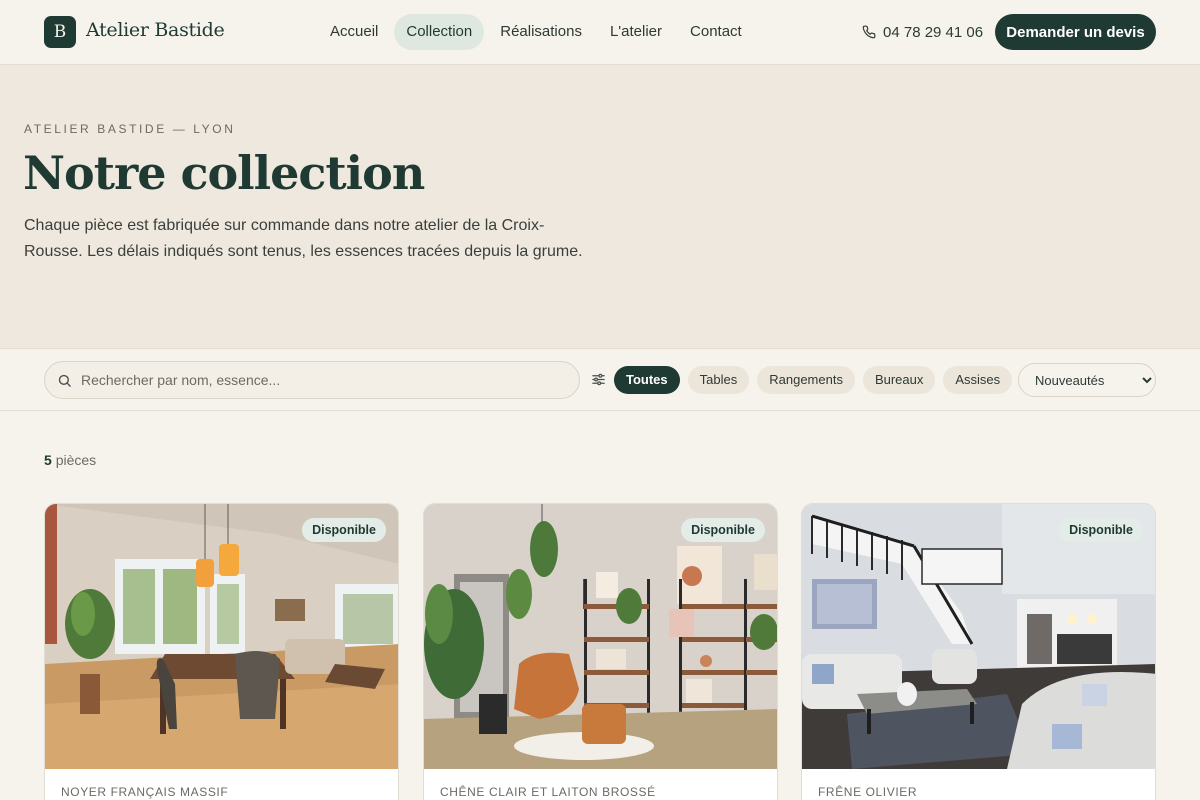 The width and height of the screenshot is (1200, 800). I want to click on living-room-shelves-photo-icon, so click(600, 636).